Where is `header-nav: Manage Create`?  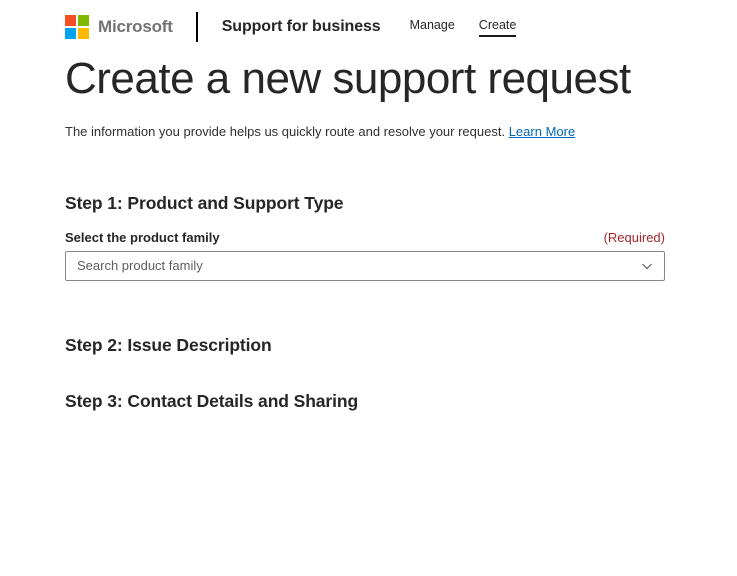 header-nav: Manage Create is located at coordinates (463, 27).